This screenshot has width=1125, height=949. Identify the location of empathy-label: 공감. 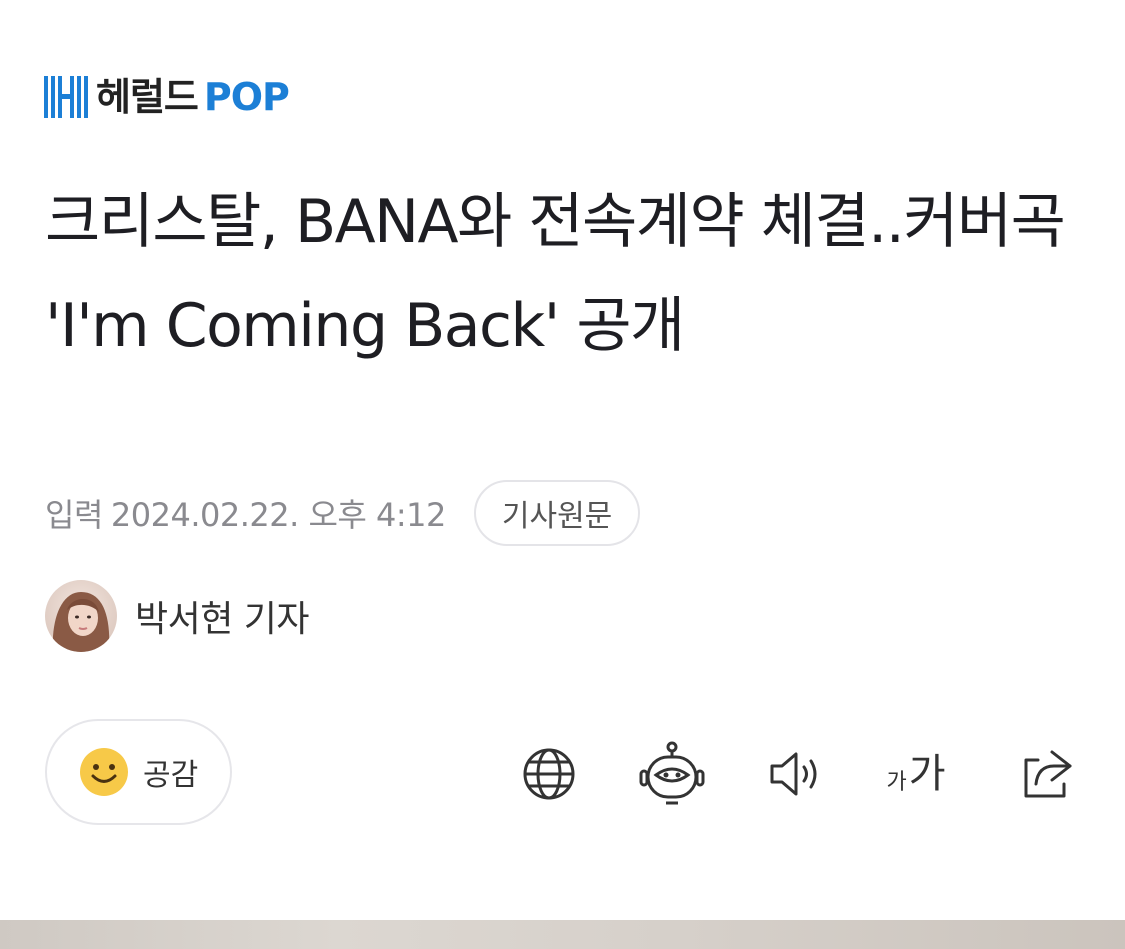
(171, 775).